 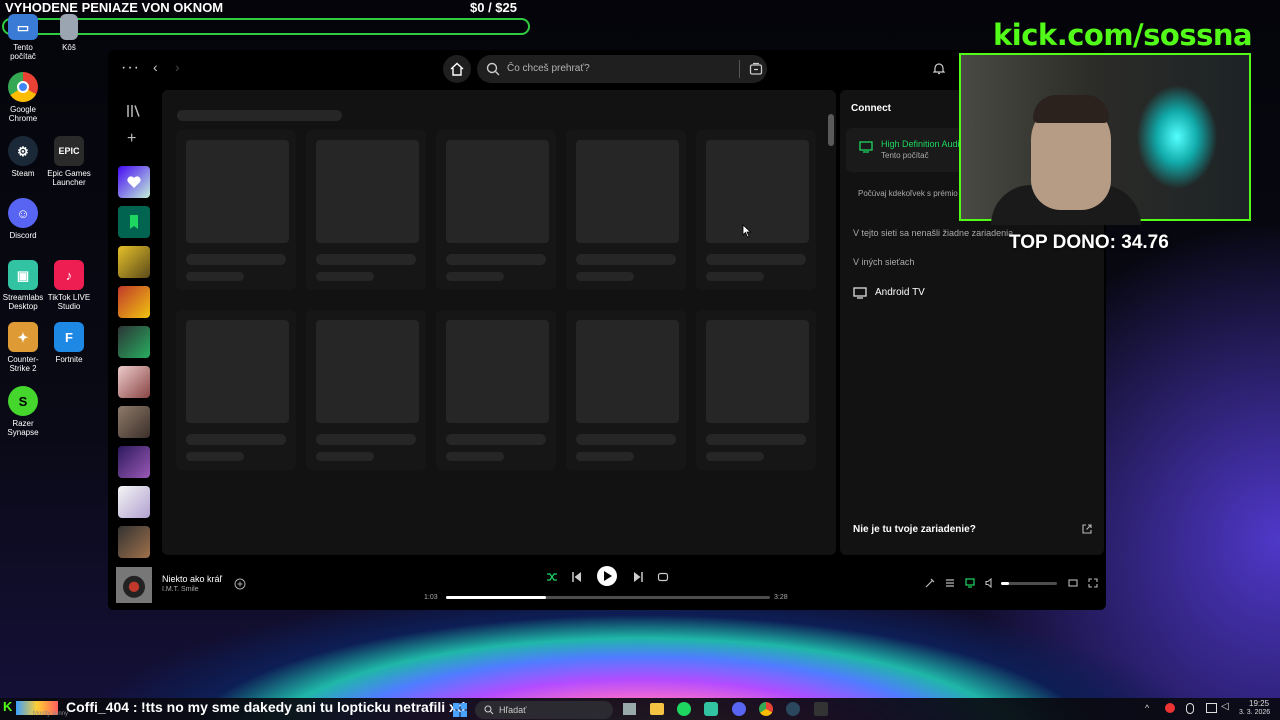 What do you see at coordinates (23, 157) in the screenshot?
I see `desktop-icon-steam: ⚙ Steam` at bounding box center [23, 157].